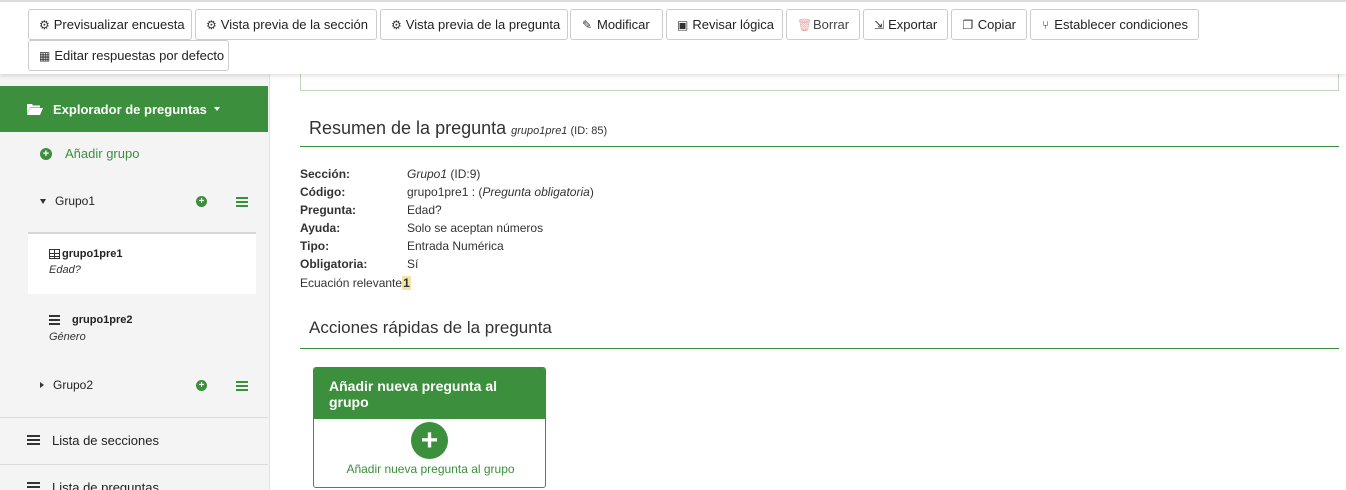 Image resolution: width=1346 pixels, height=490 pixels. I want to click on group-item-grupo1: Grupo1, so click(67, 201).